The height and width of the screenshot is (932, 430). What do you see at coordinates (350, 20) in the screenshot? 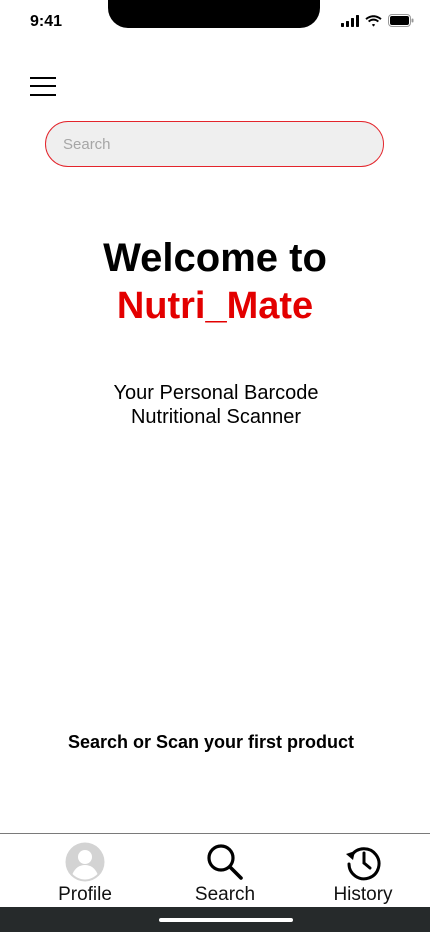
I see `cellular-signal-icon` at bounding box center [350, 20].